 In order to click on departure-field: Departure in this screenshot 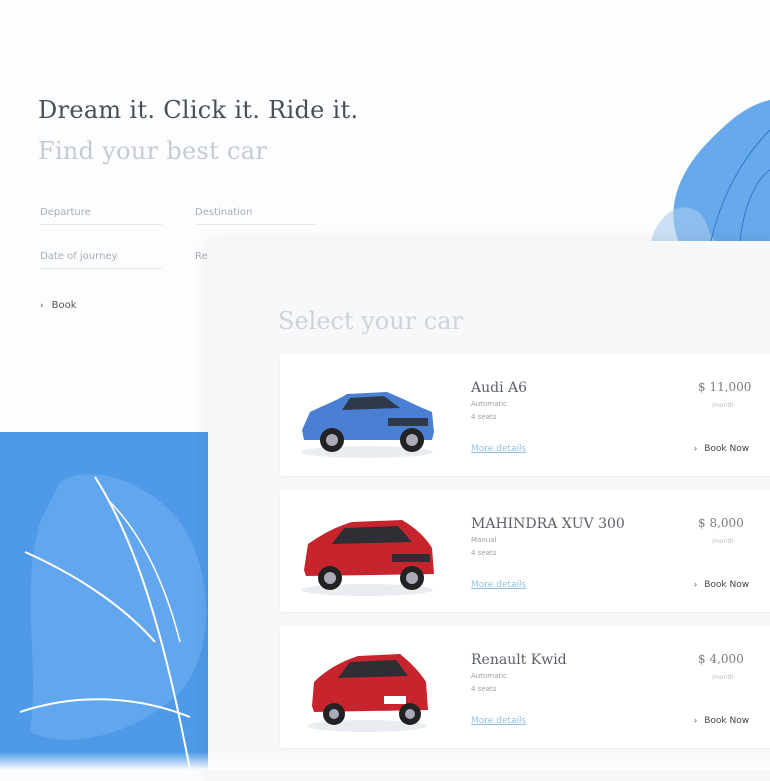, I will do `click(101, 216)`.